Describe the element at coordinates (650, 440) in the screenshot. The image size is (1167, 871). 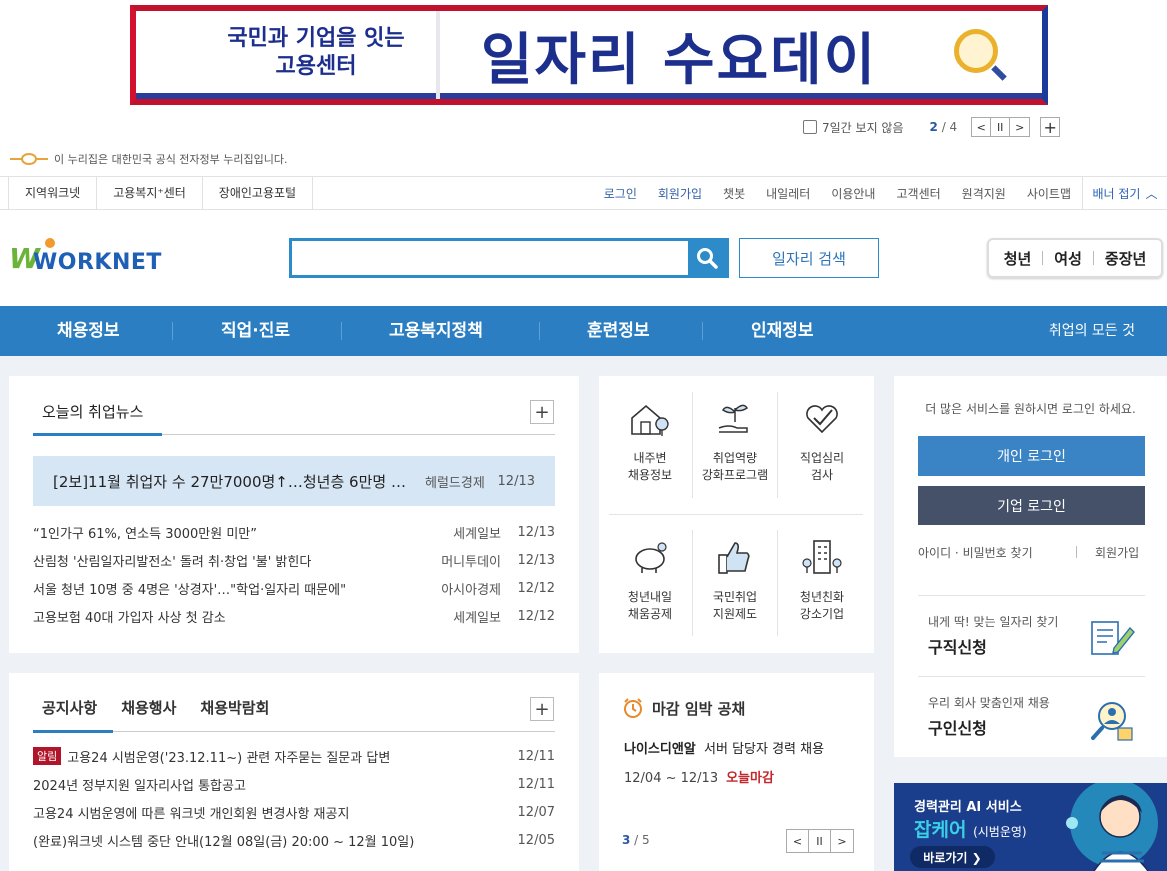
I see `service-nearby-jobs: 내주변 채용정보` at that location.